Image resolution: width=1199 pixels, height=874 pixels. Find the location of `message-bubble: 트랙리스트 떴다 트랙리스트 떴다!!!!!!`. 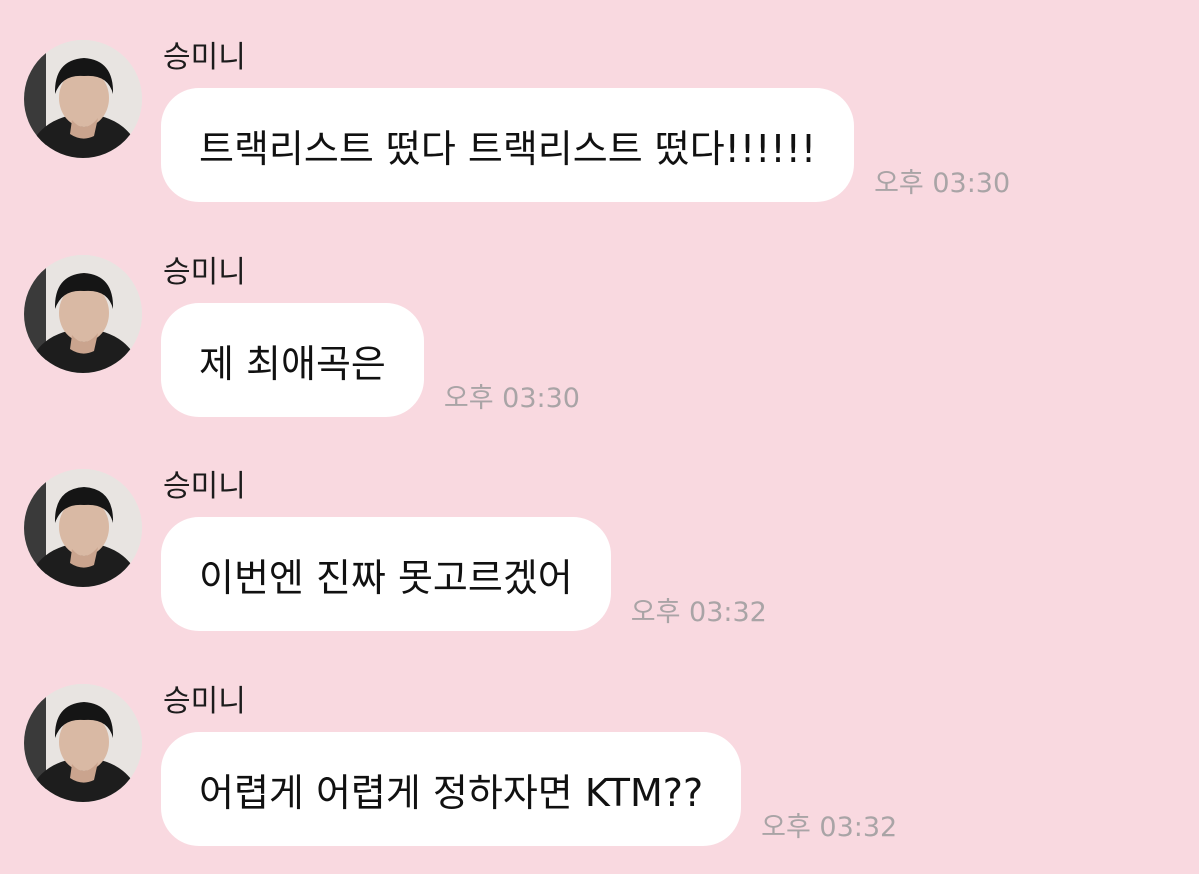

message-bubble: 트랙리스트 떴다 트랙리스트 떴다!!!!!! is located at coordinates (508, 145).